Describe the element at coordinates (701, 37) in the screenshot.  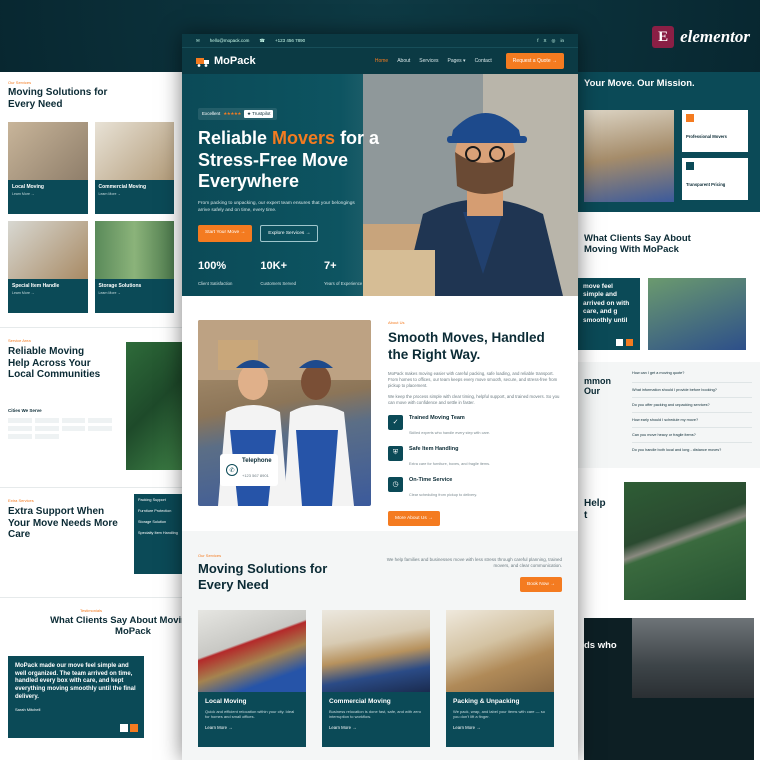
I see `elementor-logo: E elementor` at that location.